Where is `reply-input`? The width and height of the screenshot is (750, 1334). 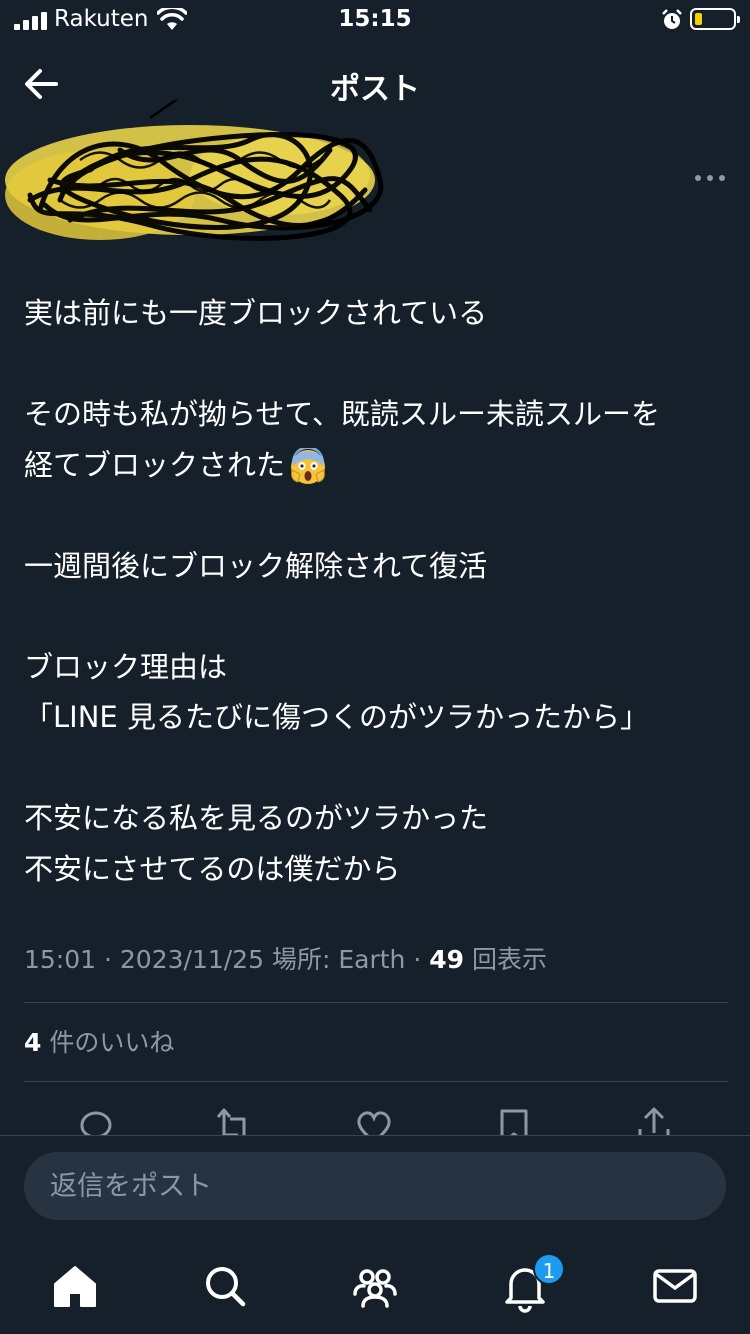 reply-input is located at coordinates (373, 1186).